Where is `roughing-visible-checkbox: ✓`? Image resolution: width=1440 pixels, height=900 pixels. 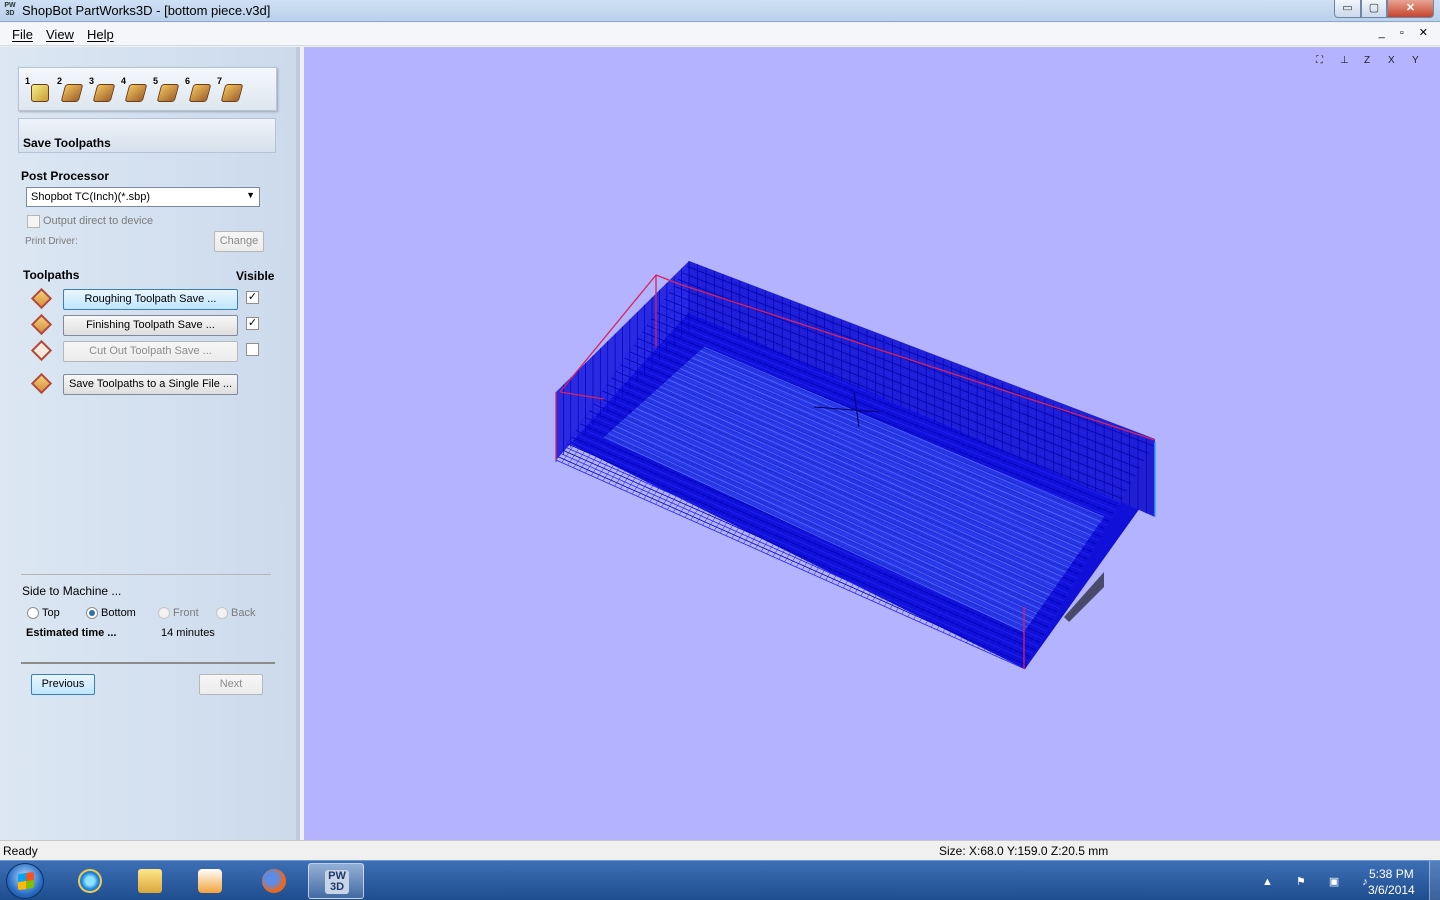
roughing-visible-checkbox: ✓ is located at coordinates (252, 297).